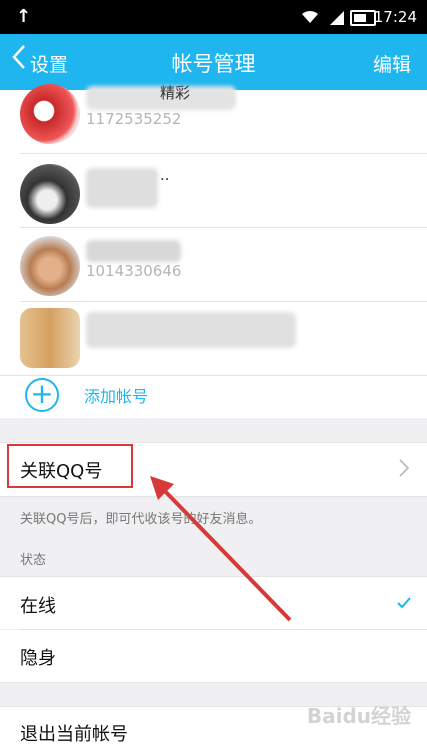  I want to click on account-name-suffix: 精彩, so click(175, 93).